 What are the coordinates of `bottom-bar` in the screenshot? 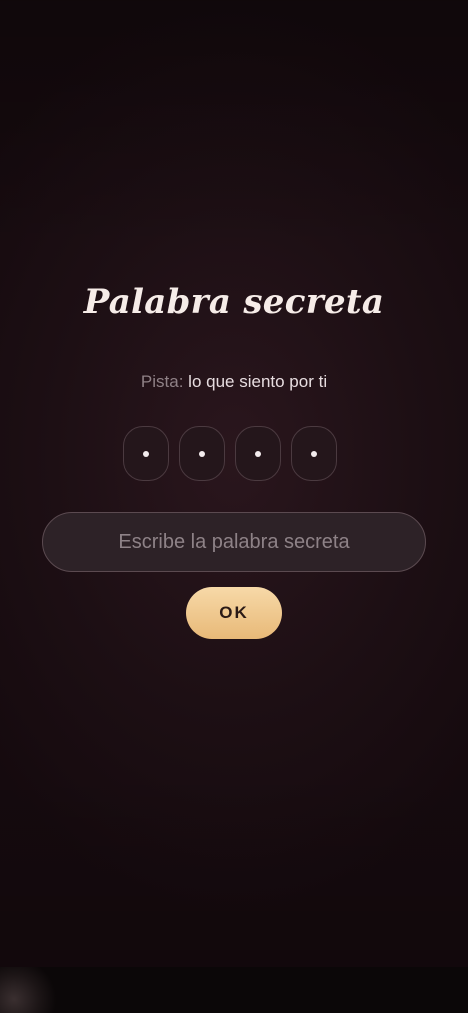 It's located at (234, 990).